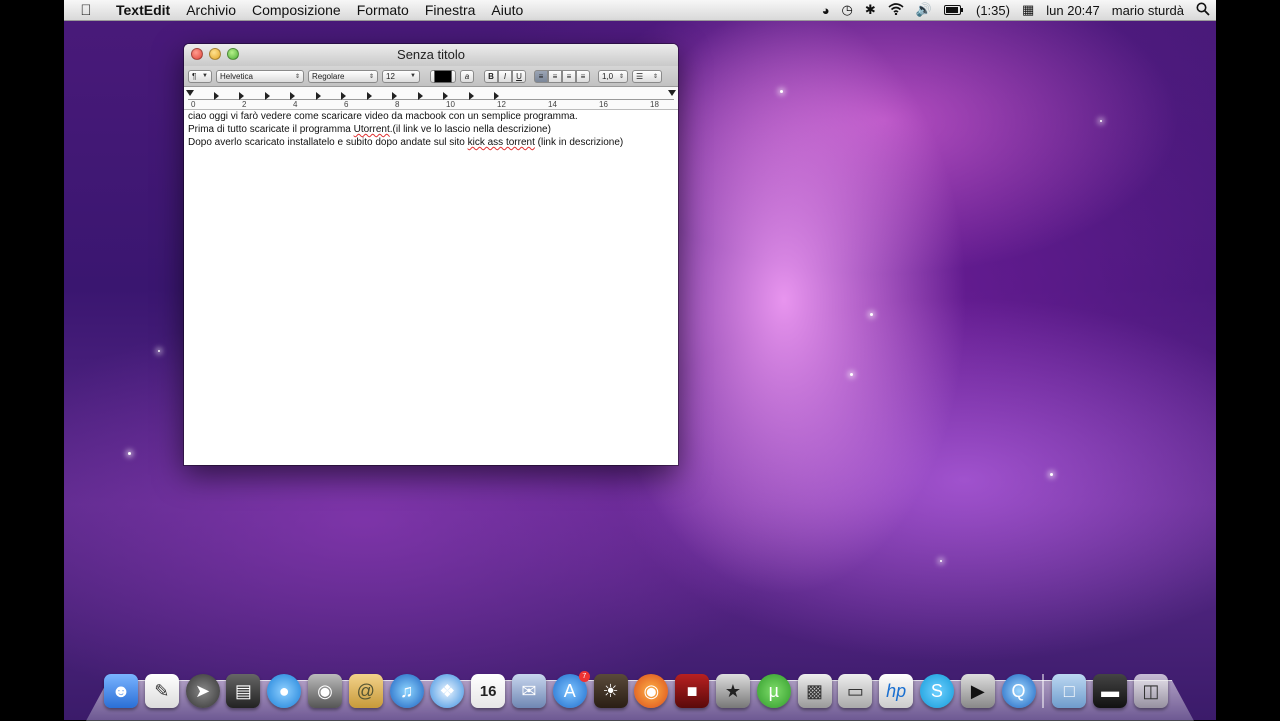  What do you see at coordinates (1073, 10) in the screenshot?
I see `clock: lun 20:47` at bounding box center [1073, 10].